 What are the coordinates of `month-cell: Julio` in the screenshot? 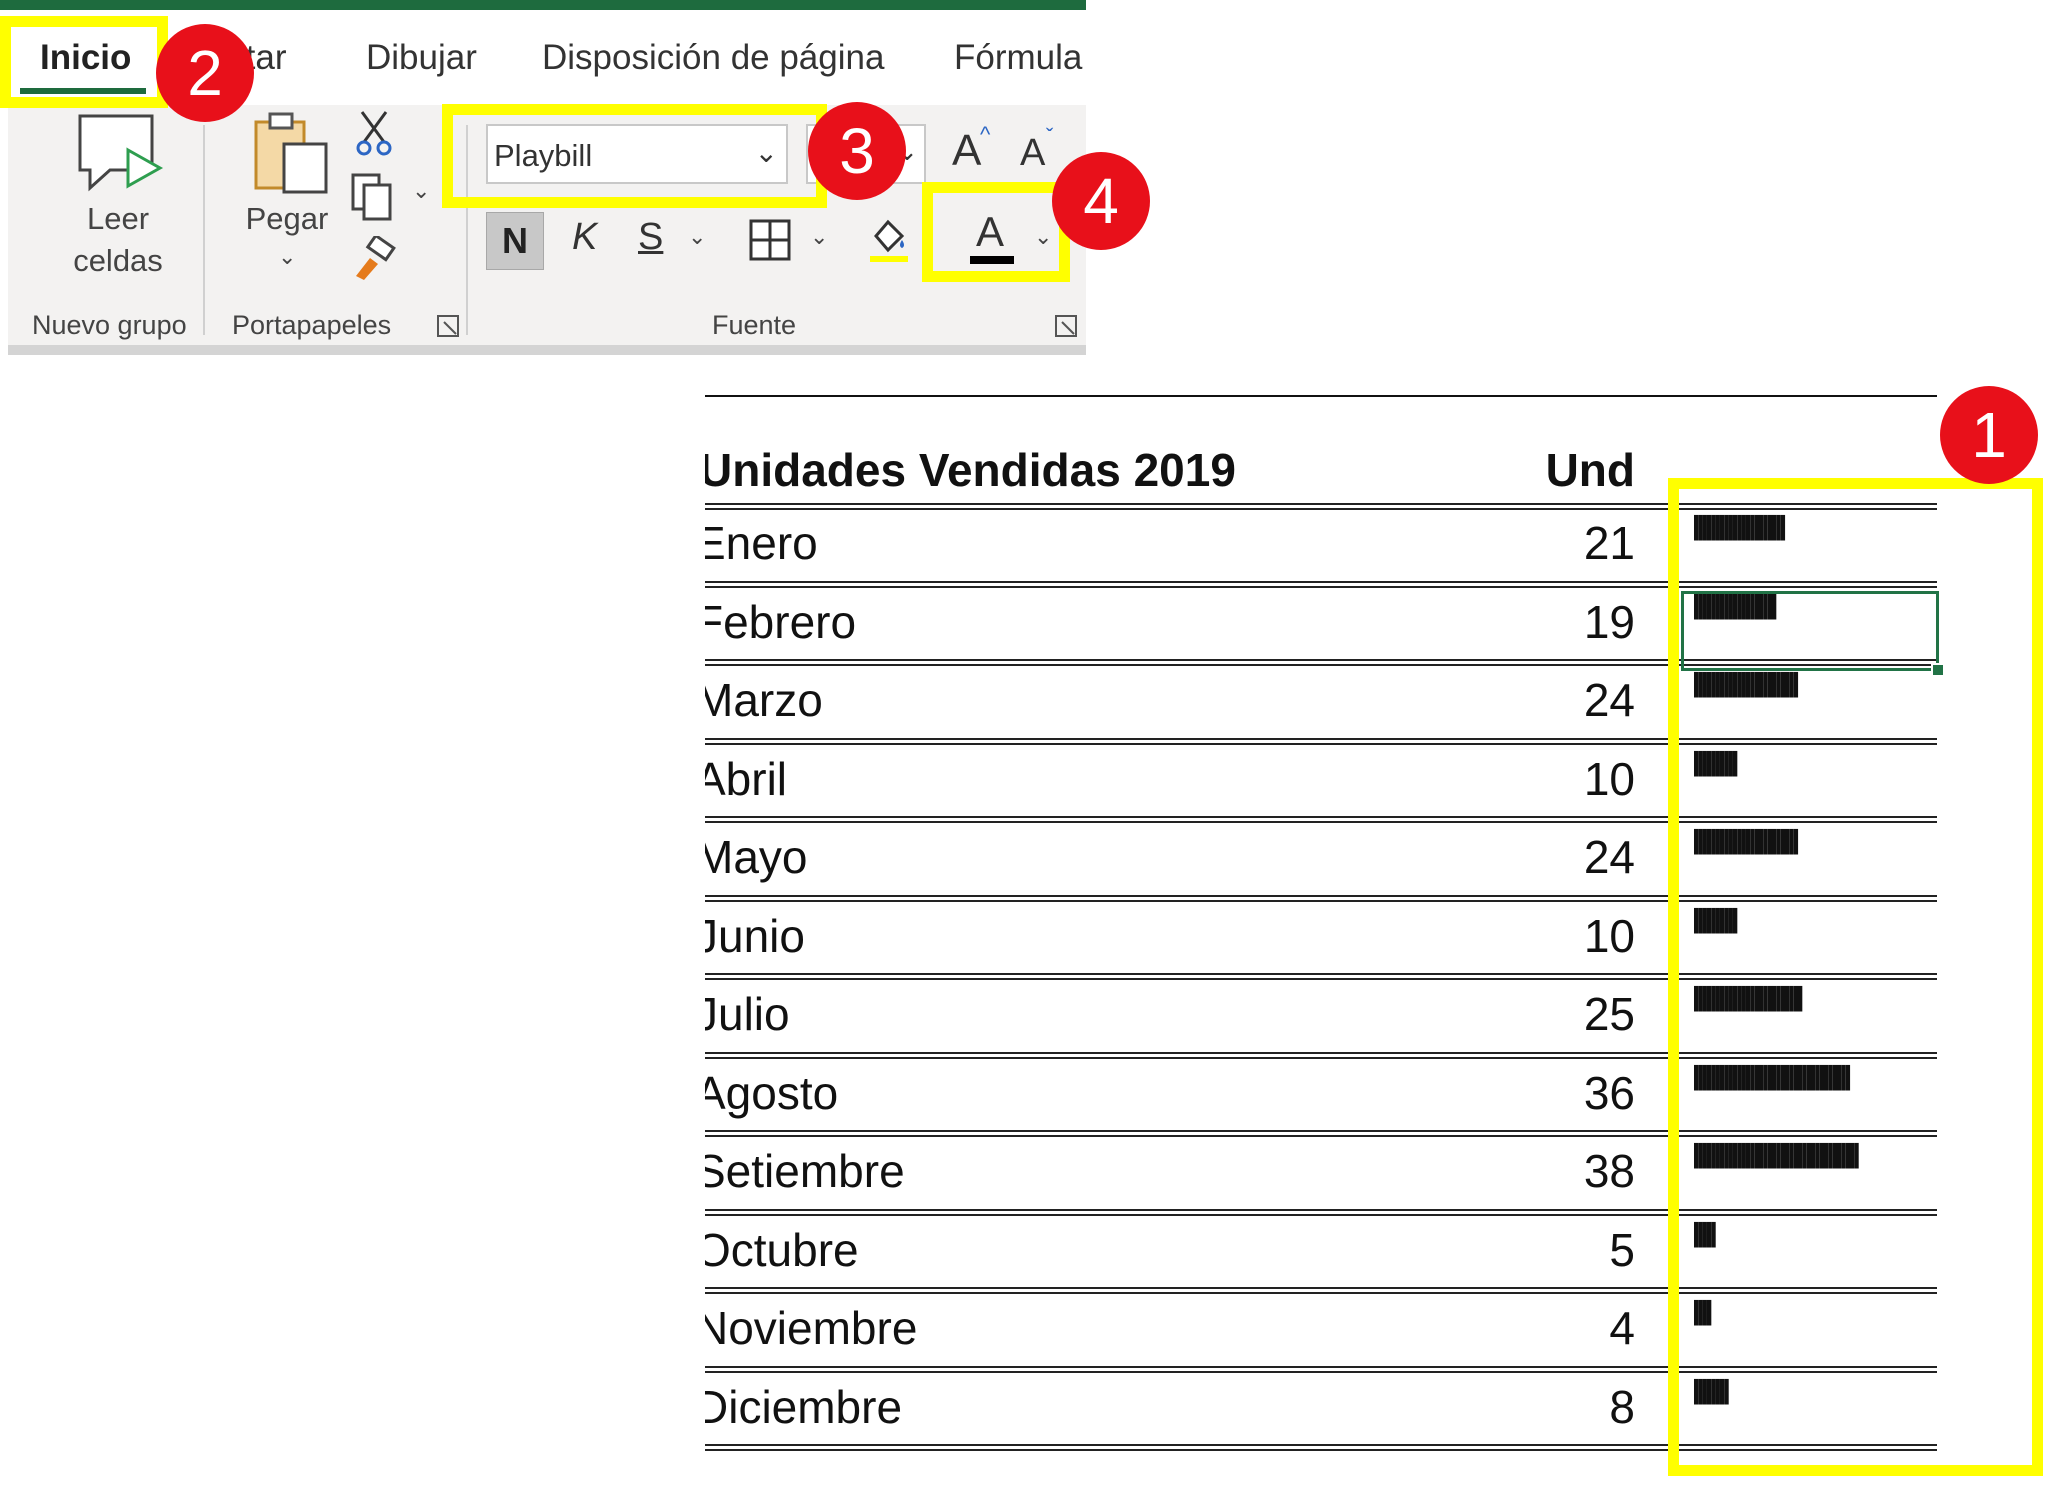 It's located at (747, 1014).